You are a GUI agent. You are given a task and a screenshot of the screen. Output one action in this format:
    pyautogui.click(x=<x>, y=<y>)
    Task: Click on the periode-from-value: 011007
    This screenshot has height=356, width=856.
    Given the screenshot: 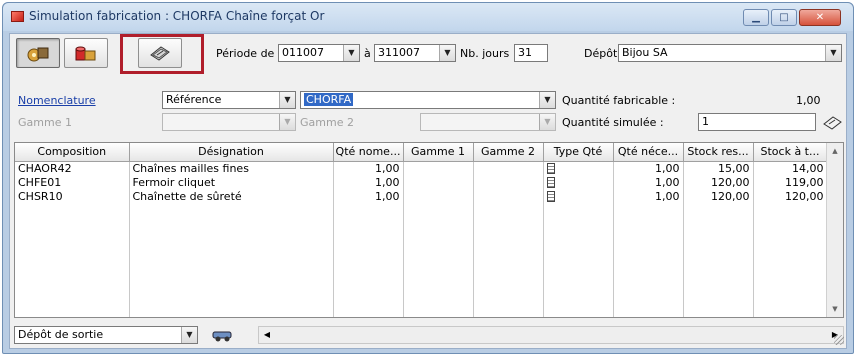 What is the action you would take?
    pyautogui.click(x=303, y=52)
    